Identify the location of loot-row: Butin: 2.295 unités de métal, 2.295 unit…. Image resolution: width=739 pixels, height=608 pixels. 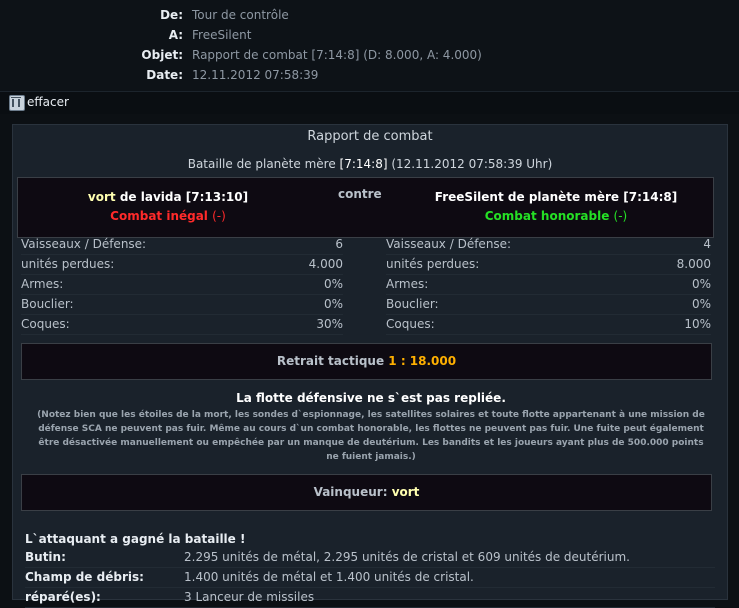
(370, 558).